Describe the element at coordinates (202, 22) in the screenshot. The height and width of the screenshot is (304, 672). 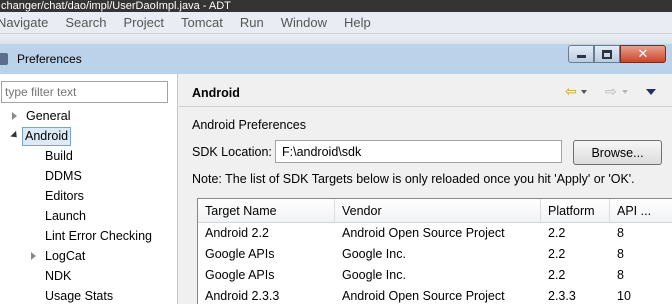
I see `menu-tomcat: Tomcat` at that location.